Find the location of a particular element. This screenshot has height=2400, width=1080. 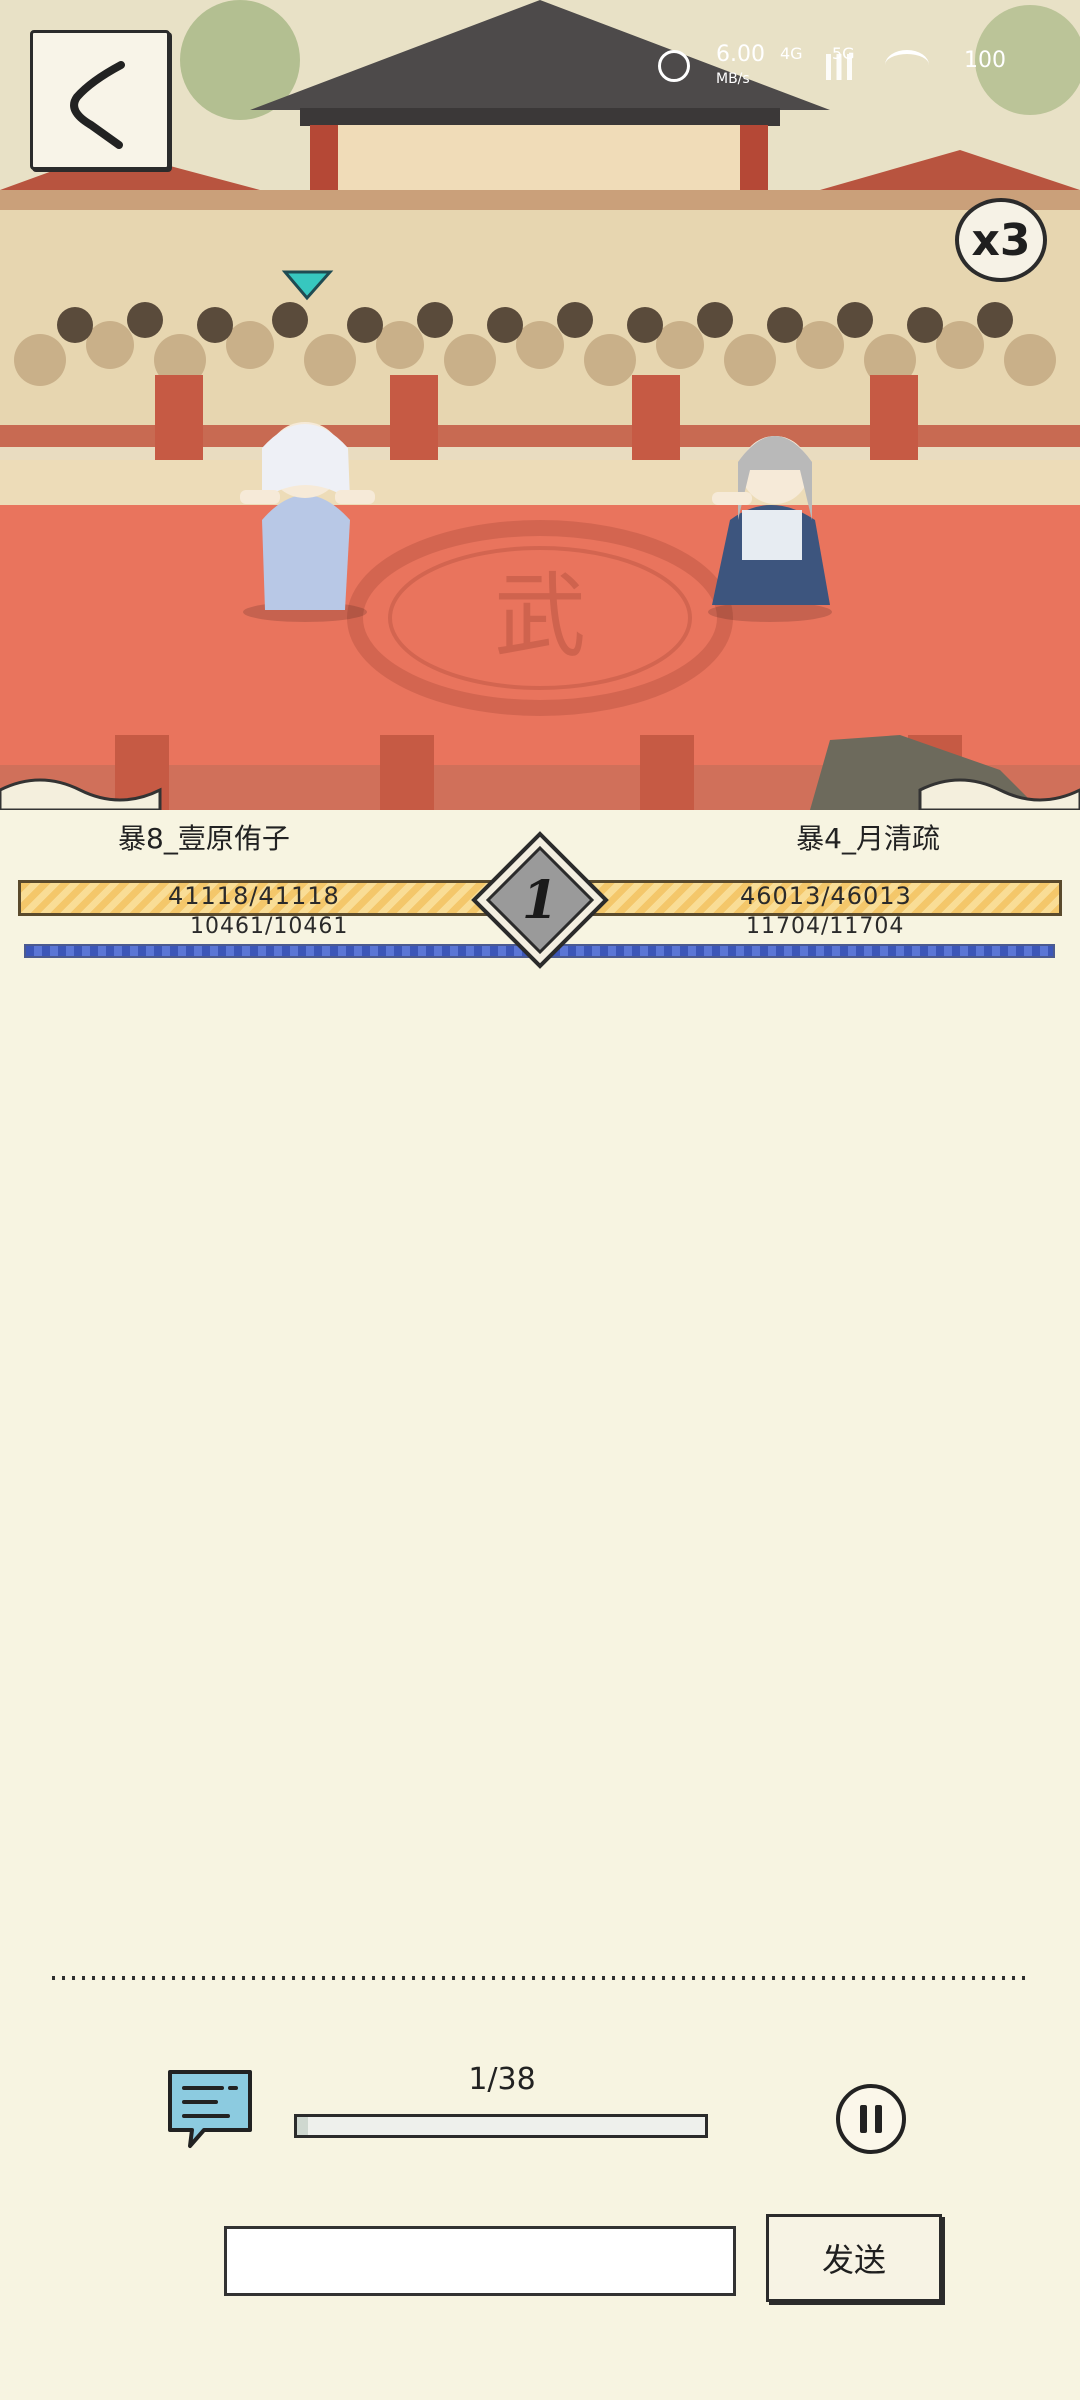

player-left-name: 暴8_壹原侑子 is located at coordinates (204, 838).